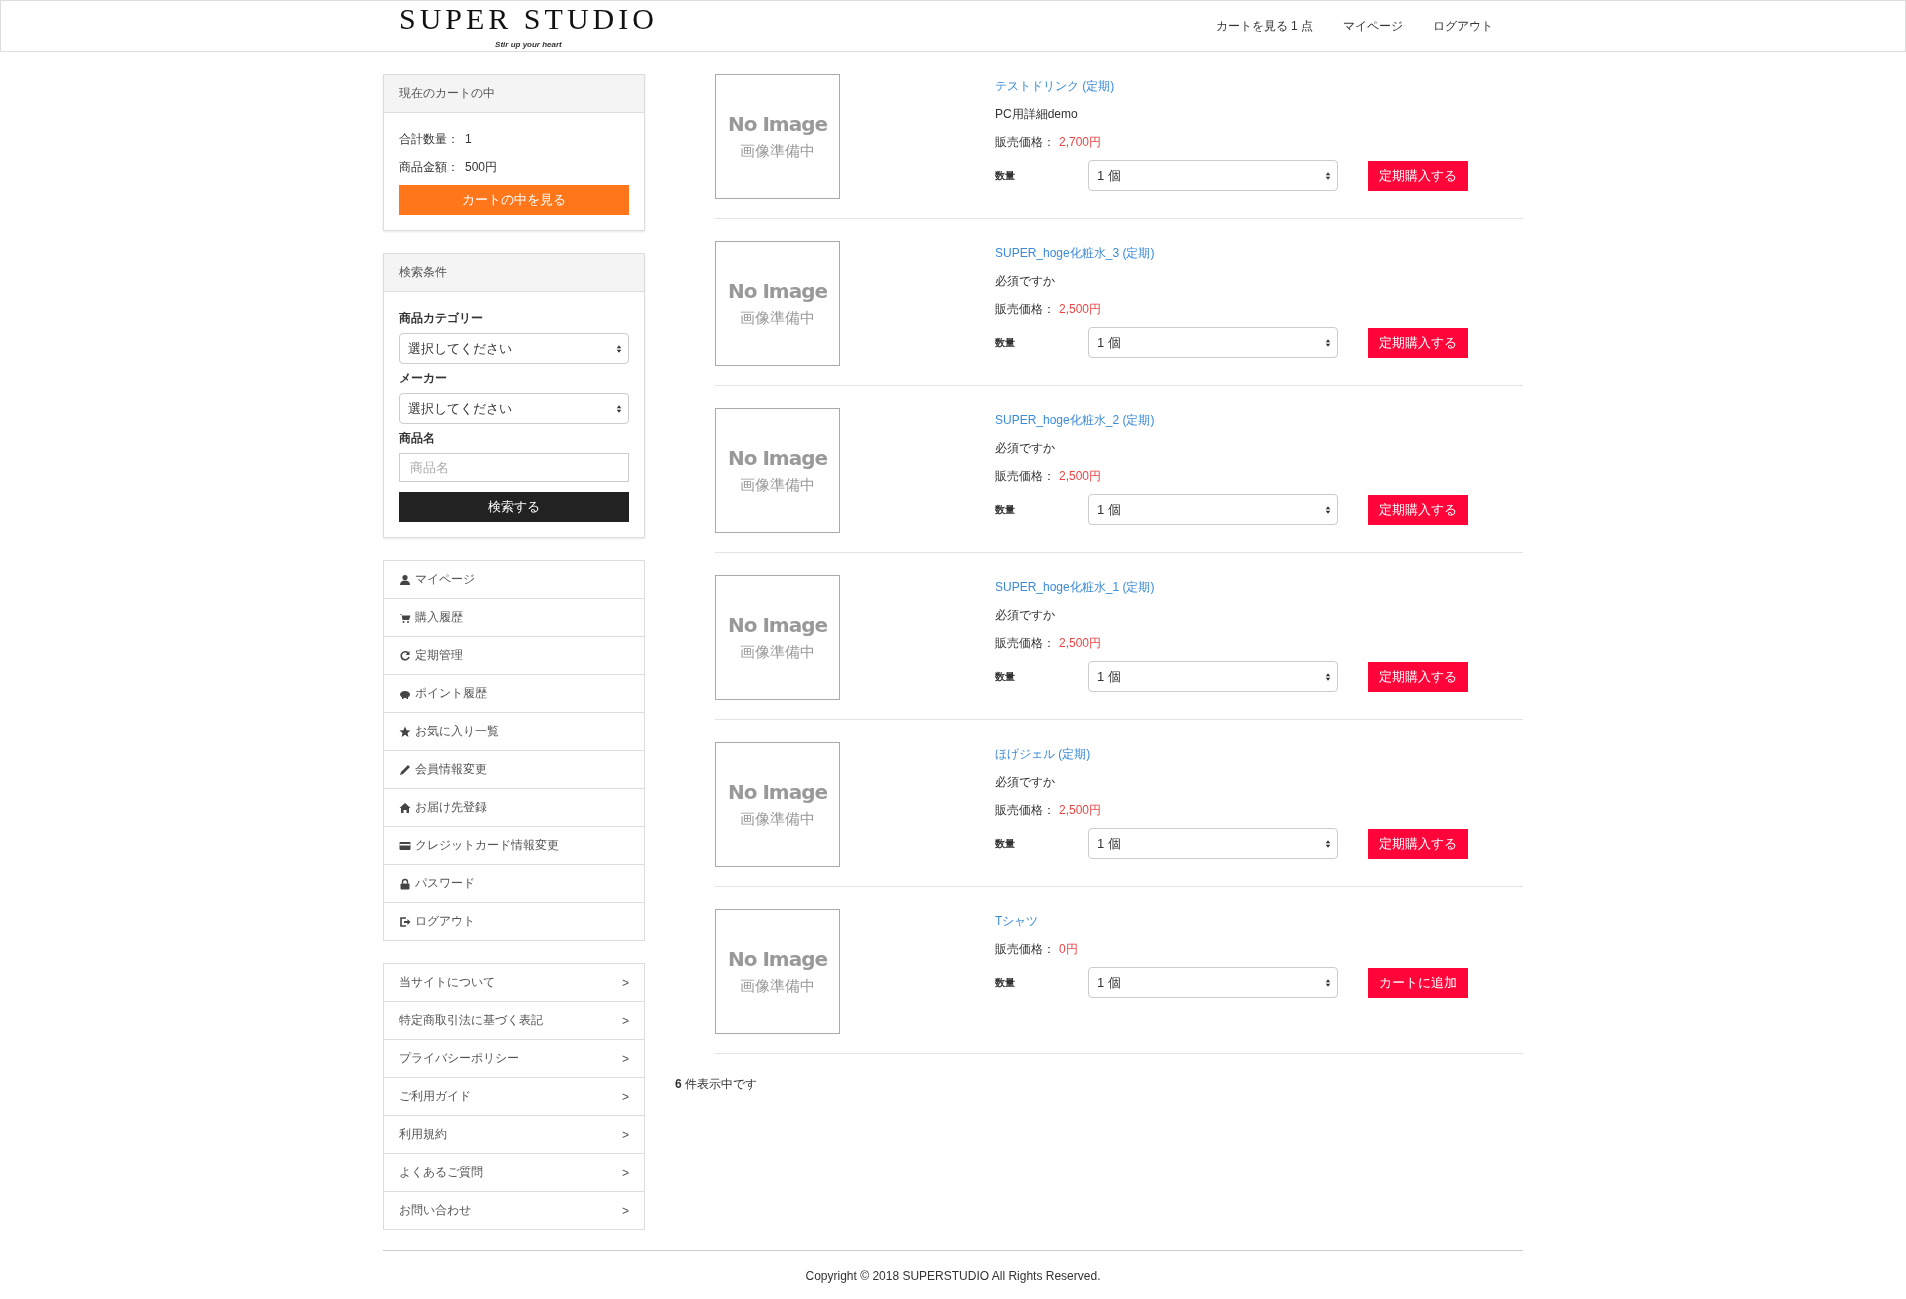 This screenshot has width=1906, height=1299. Describe the element at coordinates (953, 1276) in the screenshot. I see `copyright: Copyright © 2018 SUPERSTUDIO All Rights Reserved.` at that location.